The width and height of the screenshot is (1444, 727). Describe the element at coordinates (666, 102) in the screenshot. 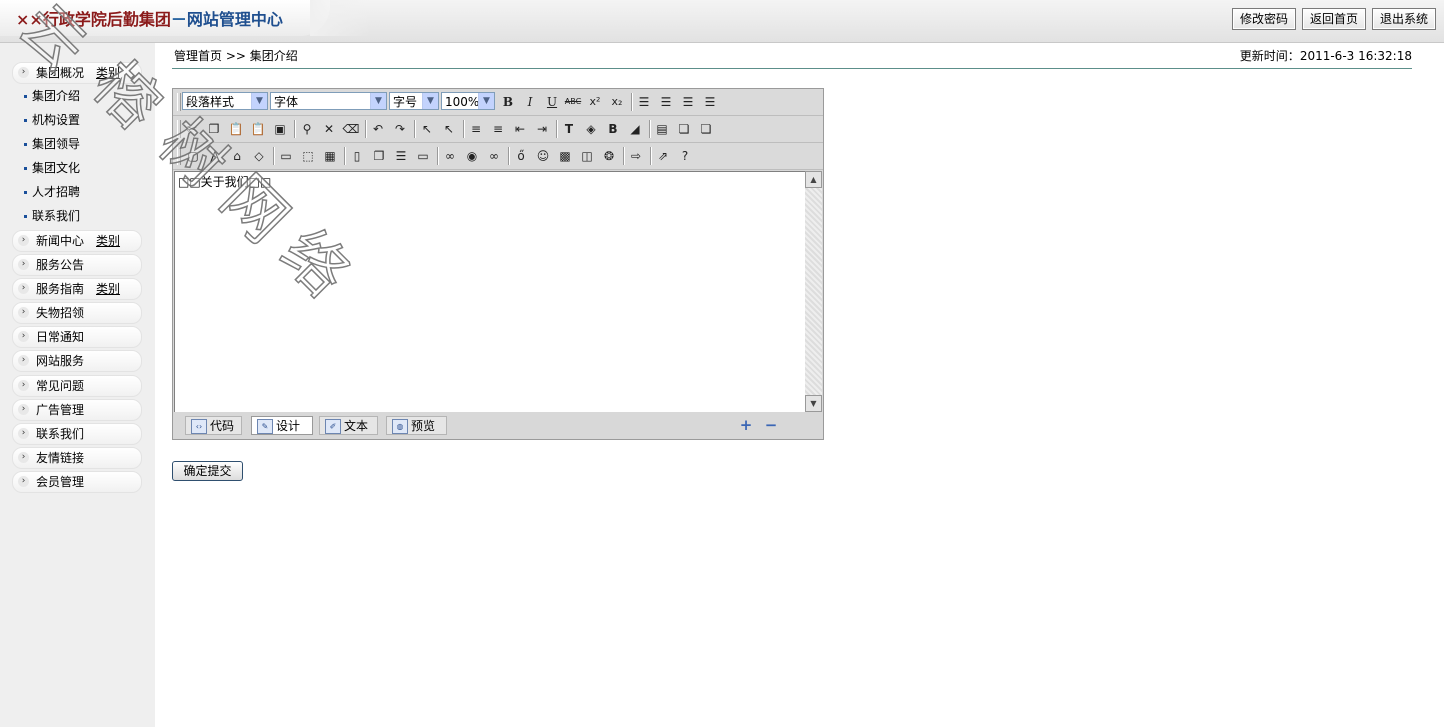

I see `align-center-icon: ☰` at that location.